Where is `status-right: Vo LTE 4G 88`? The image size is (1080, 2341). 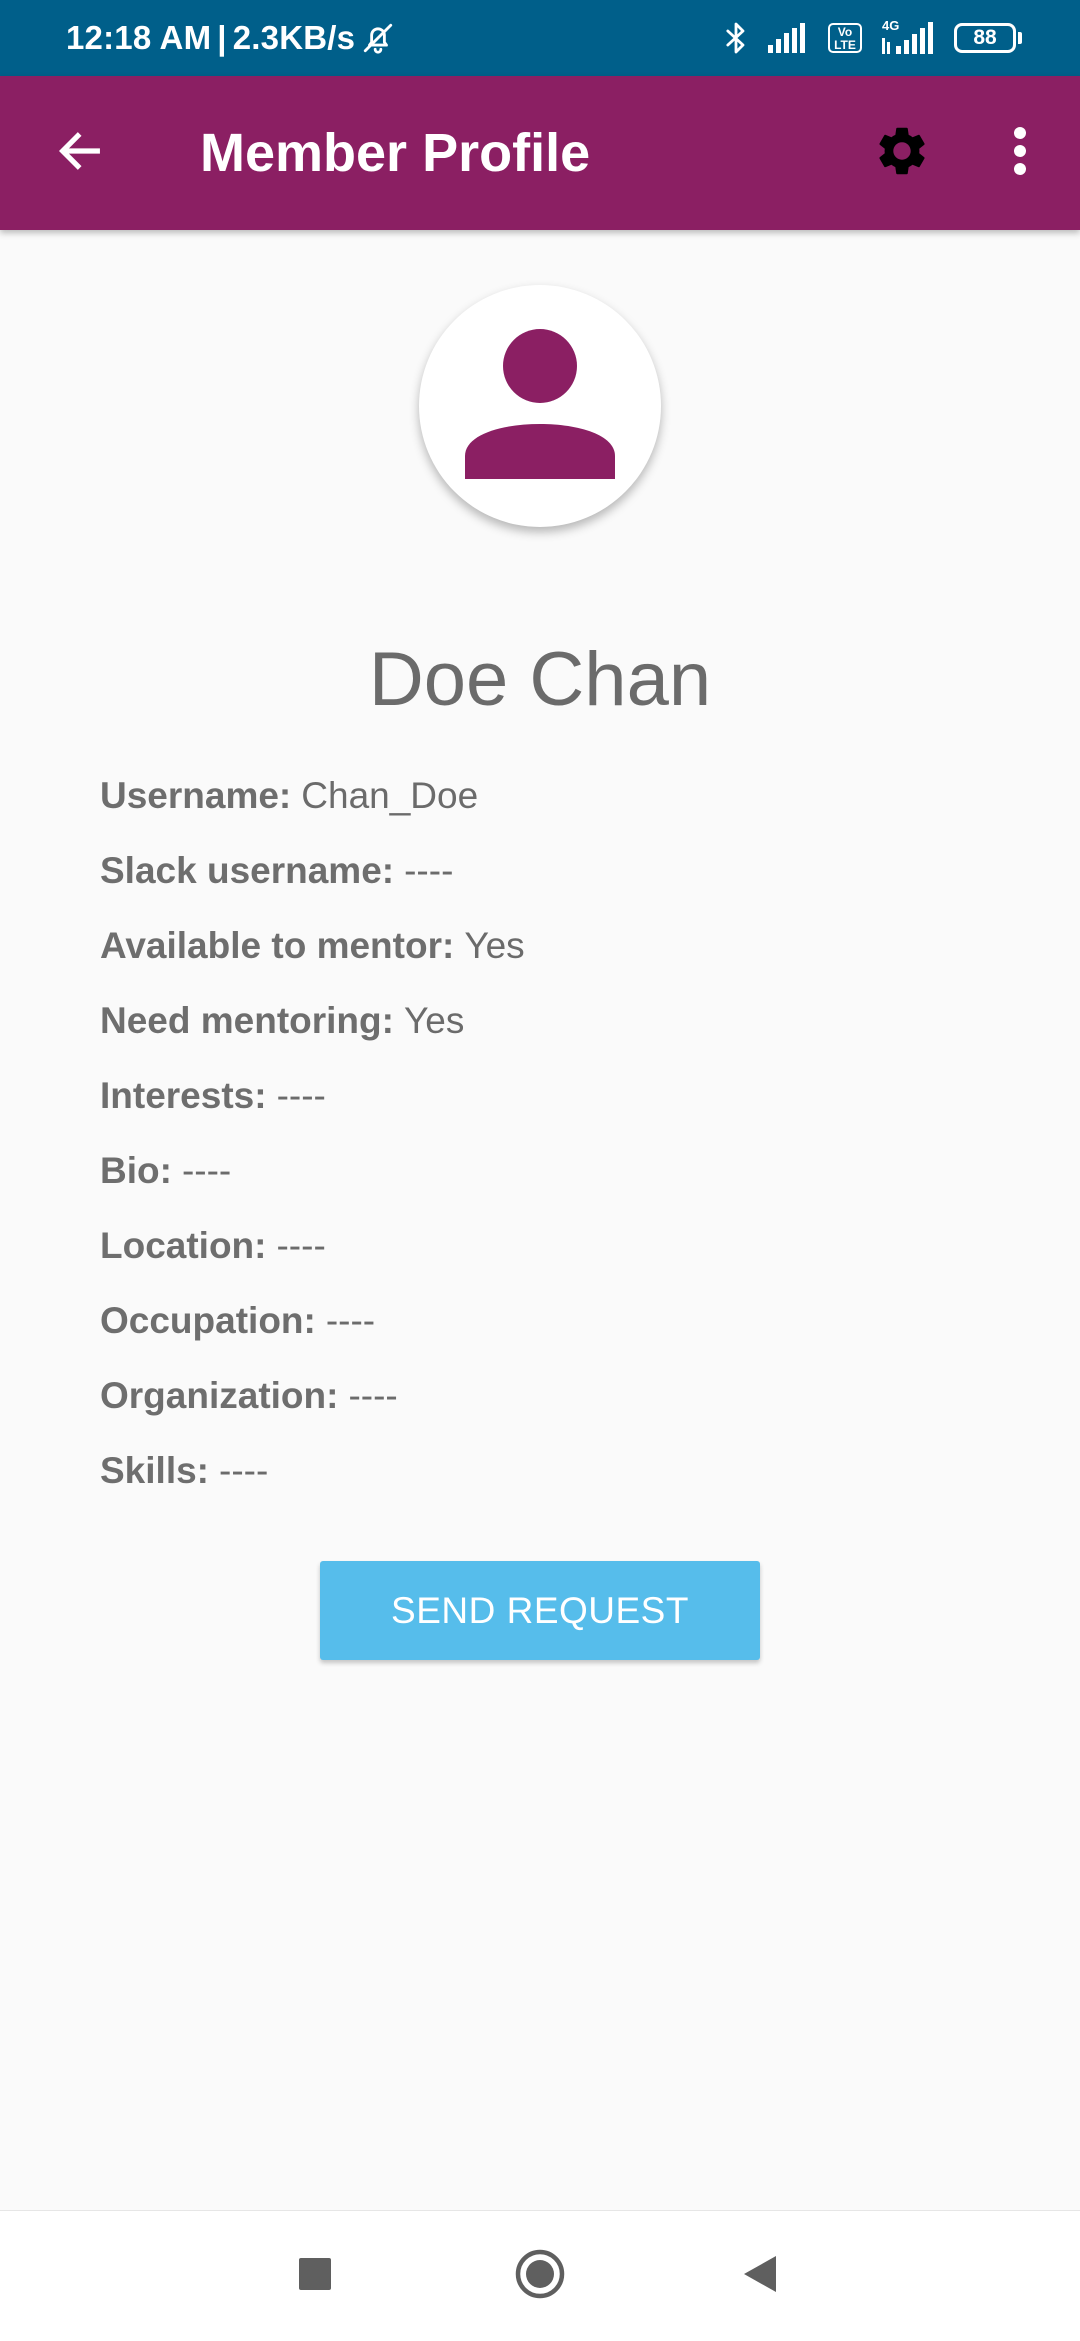 status-right: Vo LTE 4G 88 is located at coordinates (872, 38).